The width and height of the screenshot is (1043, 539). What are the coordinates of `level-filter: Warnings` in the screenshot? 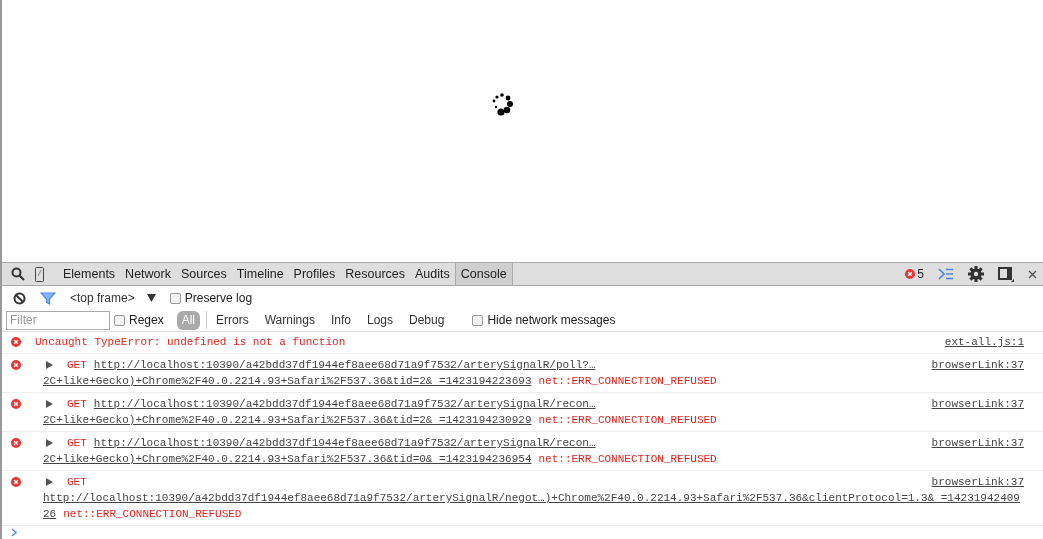 It's located at (289, 320).